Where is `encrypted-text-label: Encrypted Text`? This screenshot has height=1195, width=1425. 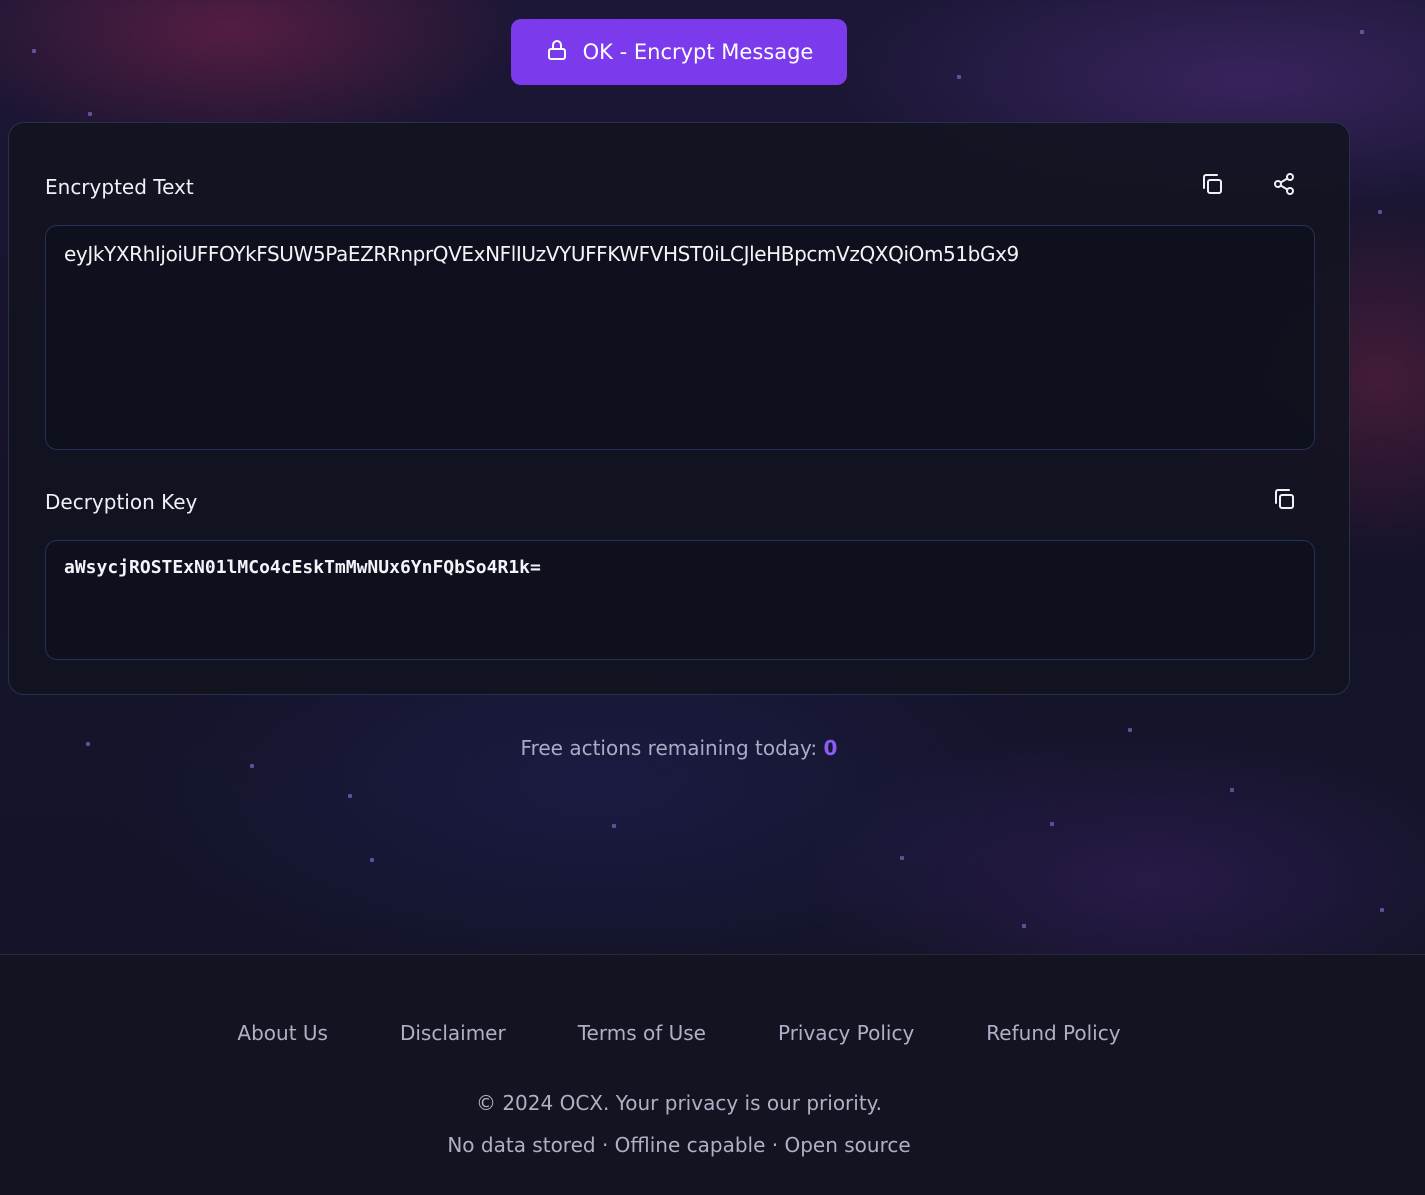
encrypted-text-label: Encrypted Text is located at coordinates (119, 187).